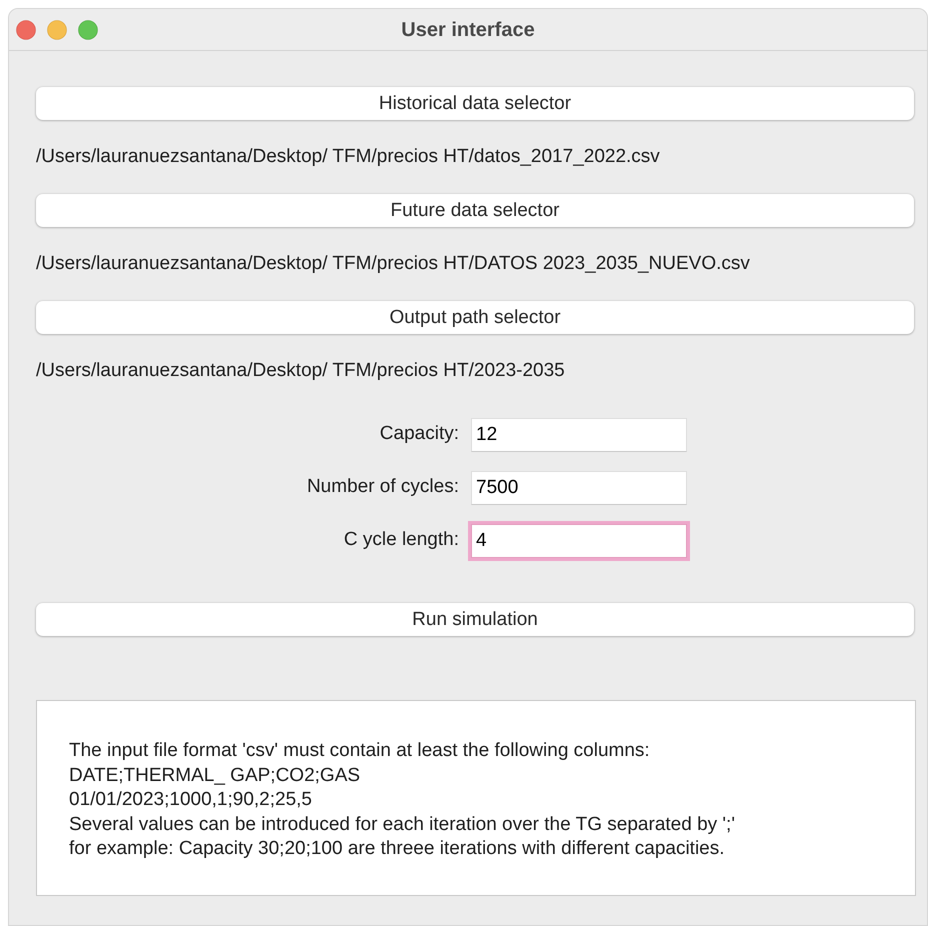 The width and height of the screenshot is (928, 926). Describe the element at coordinates (300, 370) in the screenshot. I see `file-path: /Users/lauranuezsantana/Desktop/ TFM/precios HT/2023-2035` at that location.